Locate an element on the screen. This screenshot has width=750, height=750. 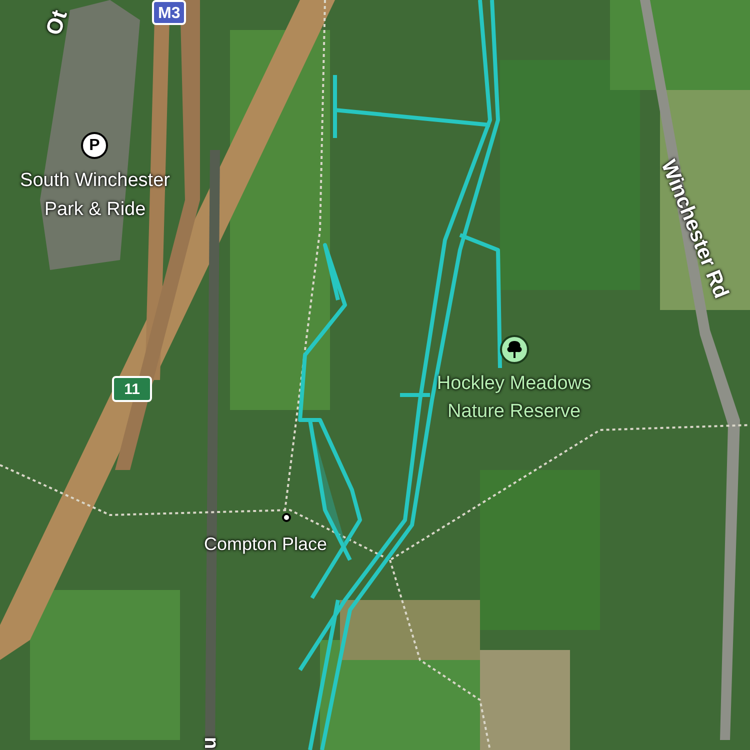
road-name: Ot is located at coordinates (56, 23).